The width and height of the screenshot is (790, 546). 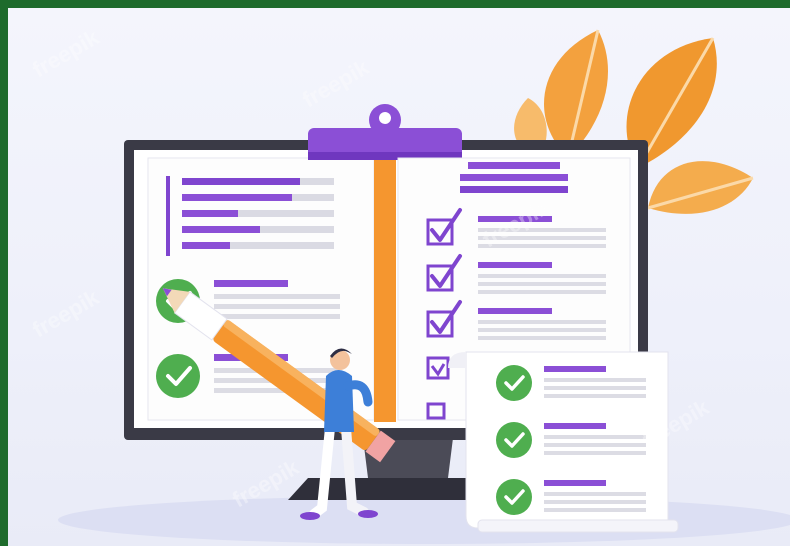 What do you see at coordinates (385, 288) in the screenshot?
I see `page-spine` at bounding box center [385, 288].